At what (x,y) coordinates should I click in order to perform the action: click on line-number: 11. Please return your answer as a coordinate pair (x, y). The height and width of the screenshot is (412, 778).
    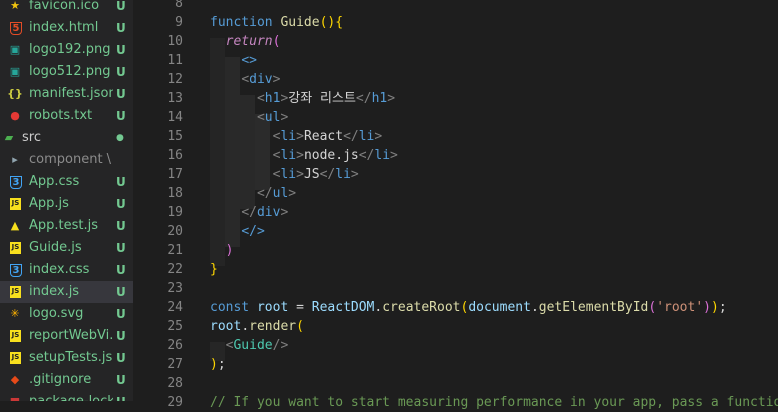
    Looking at the image, I should click on (175, 60).